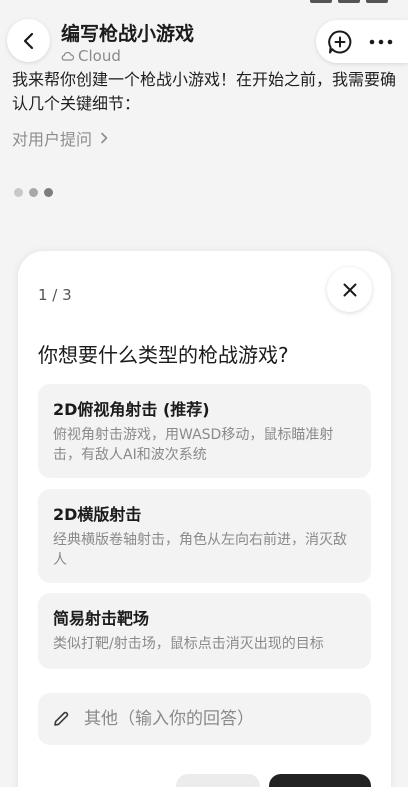 This screenshot has width=408, height=787. I want to click on typing-indicator, so click(33, 192).